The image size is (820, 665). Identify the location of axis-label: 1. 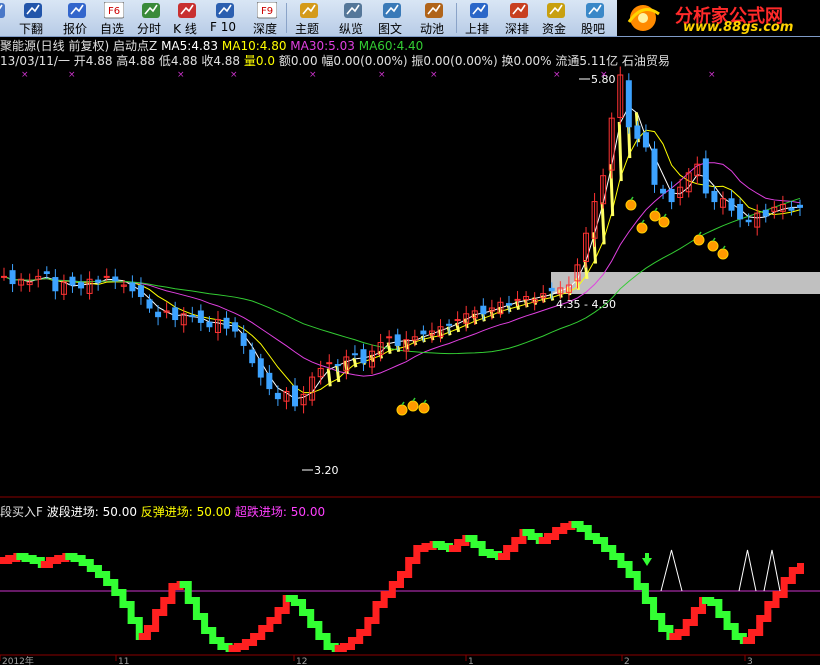
(471, 661).